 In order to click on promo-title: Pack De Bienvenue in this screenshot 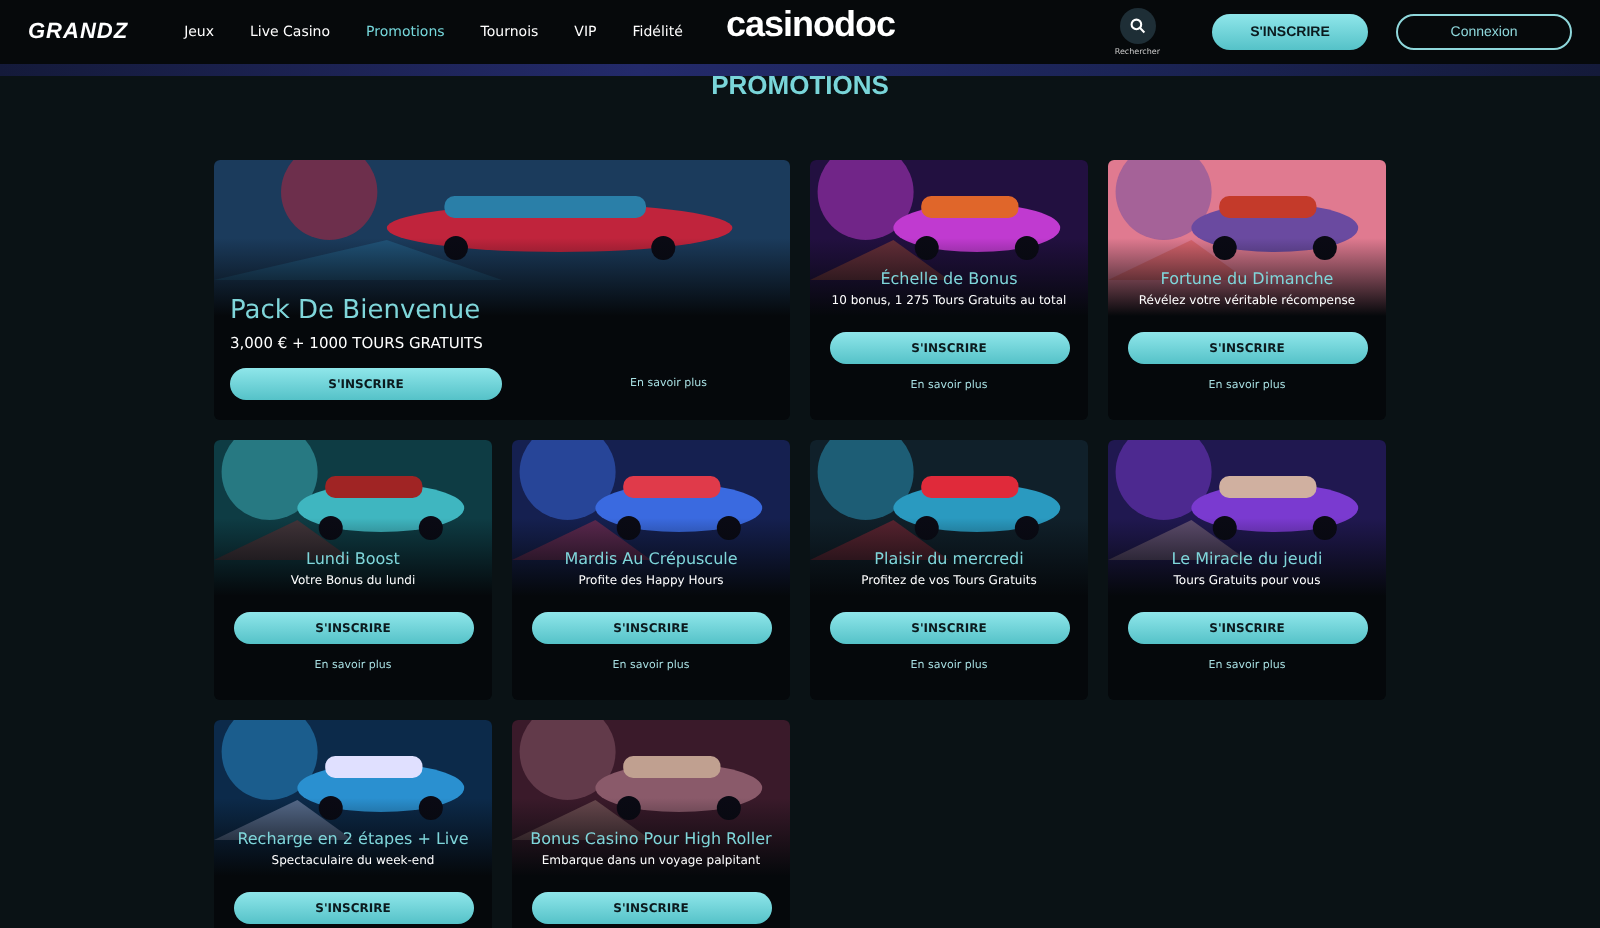, I will do `click(356, 311)`.